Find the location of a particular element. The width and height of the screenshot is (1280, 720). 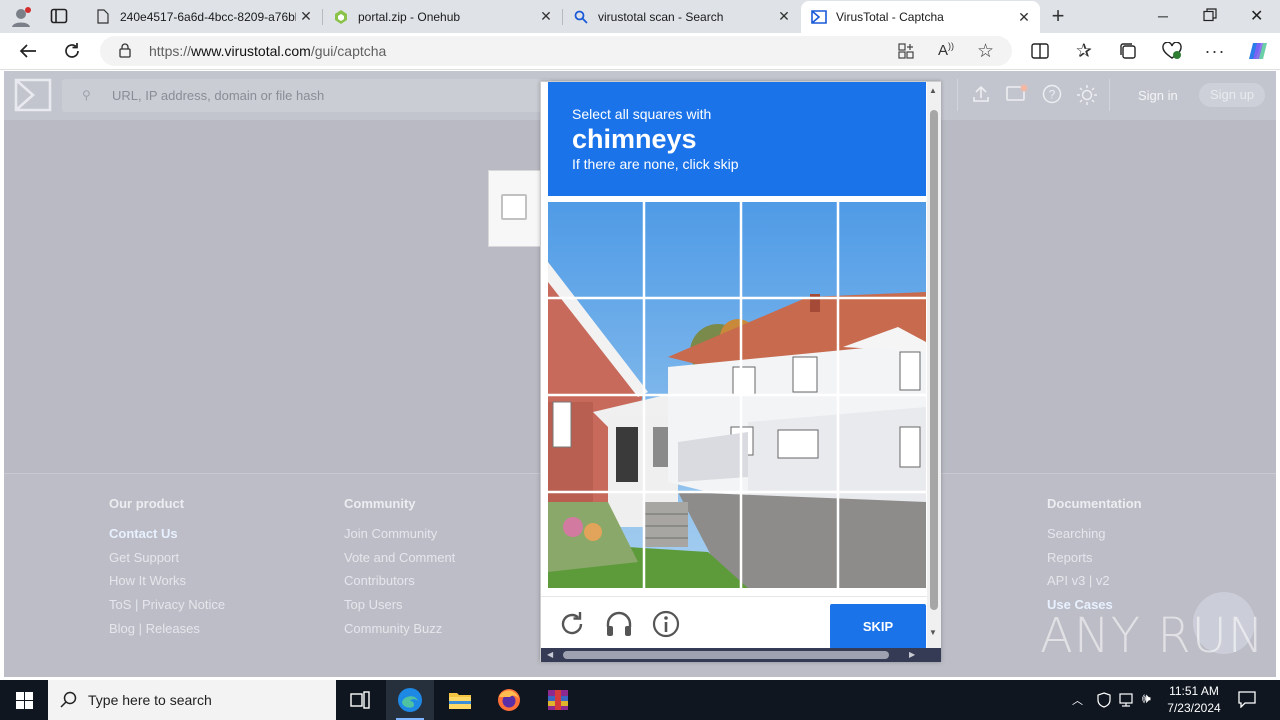

edge-taskbar-icon is located at coordinates (410, 700).